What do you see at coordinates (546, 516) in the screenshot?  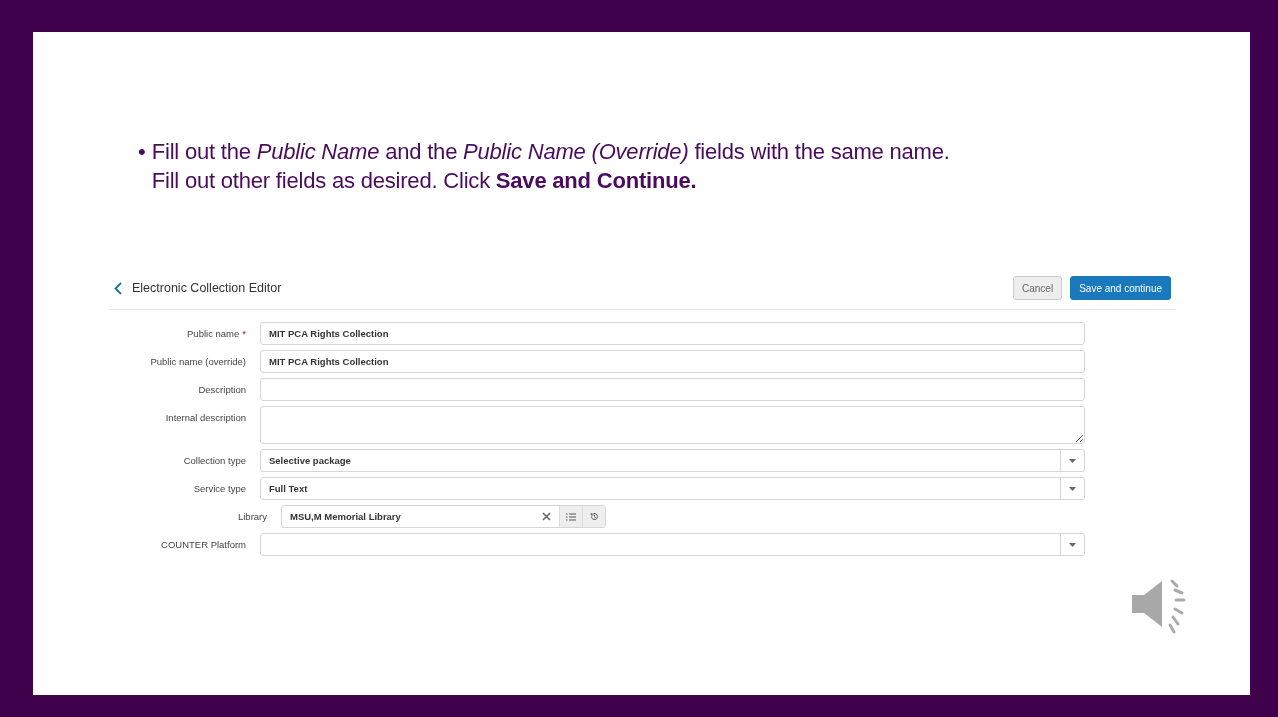 I see `close-icon` at bounding box center [546, 516].